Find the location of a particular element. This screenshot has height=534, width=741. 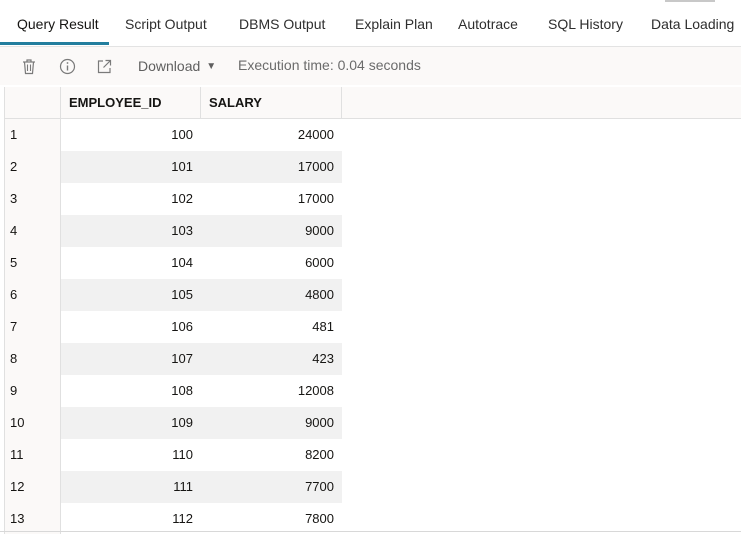

table-row: 1 100 24000 is located at coordinates (373, 135).